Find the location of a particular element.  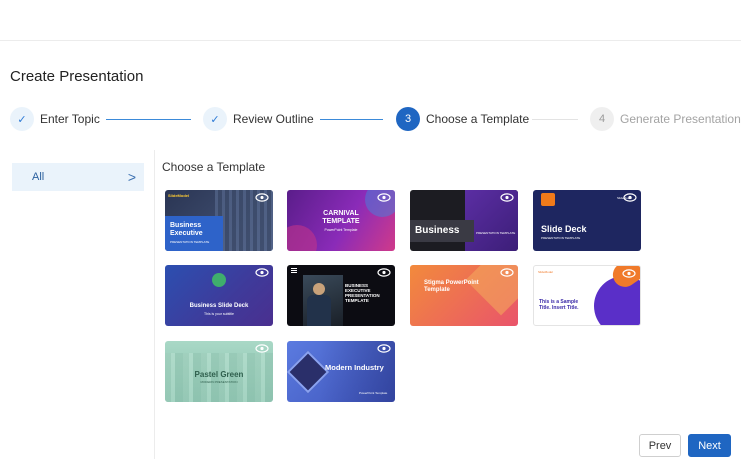

step-enter-topic: ✓ Enter Topic is located at coordinates (55, 119).